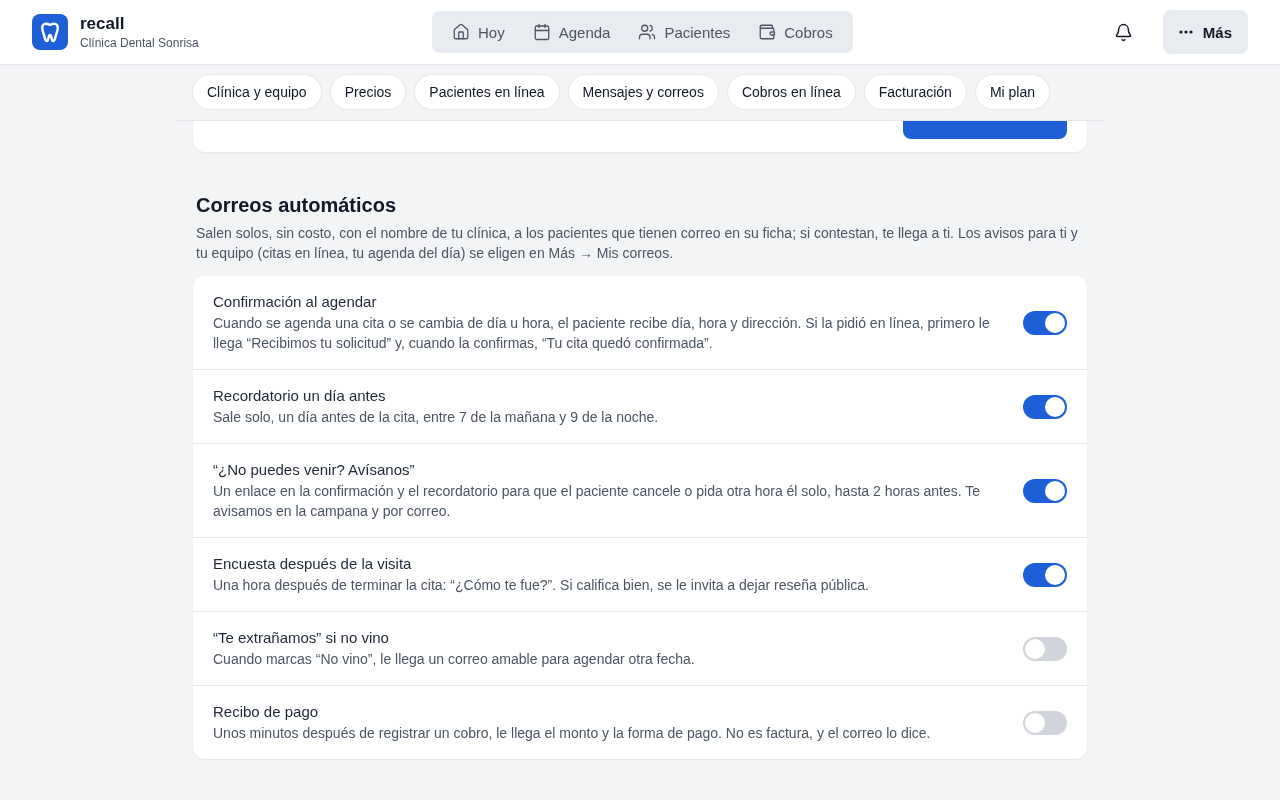 Image resolution: width=1280 pixels, height=800 pixels. Describe the element at coordinates (487, 92) in the screenshot. I see `settings-tab: Pacientes en línea` at that location.